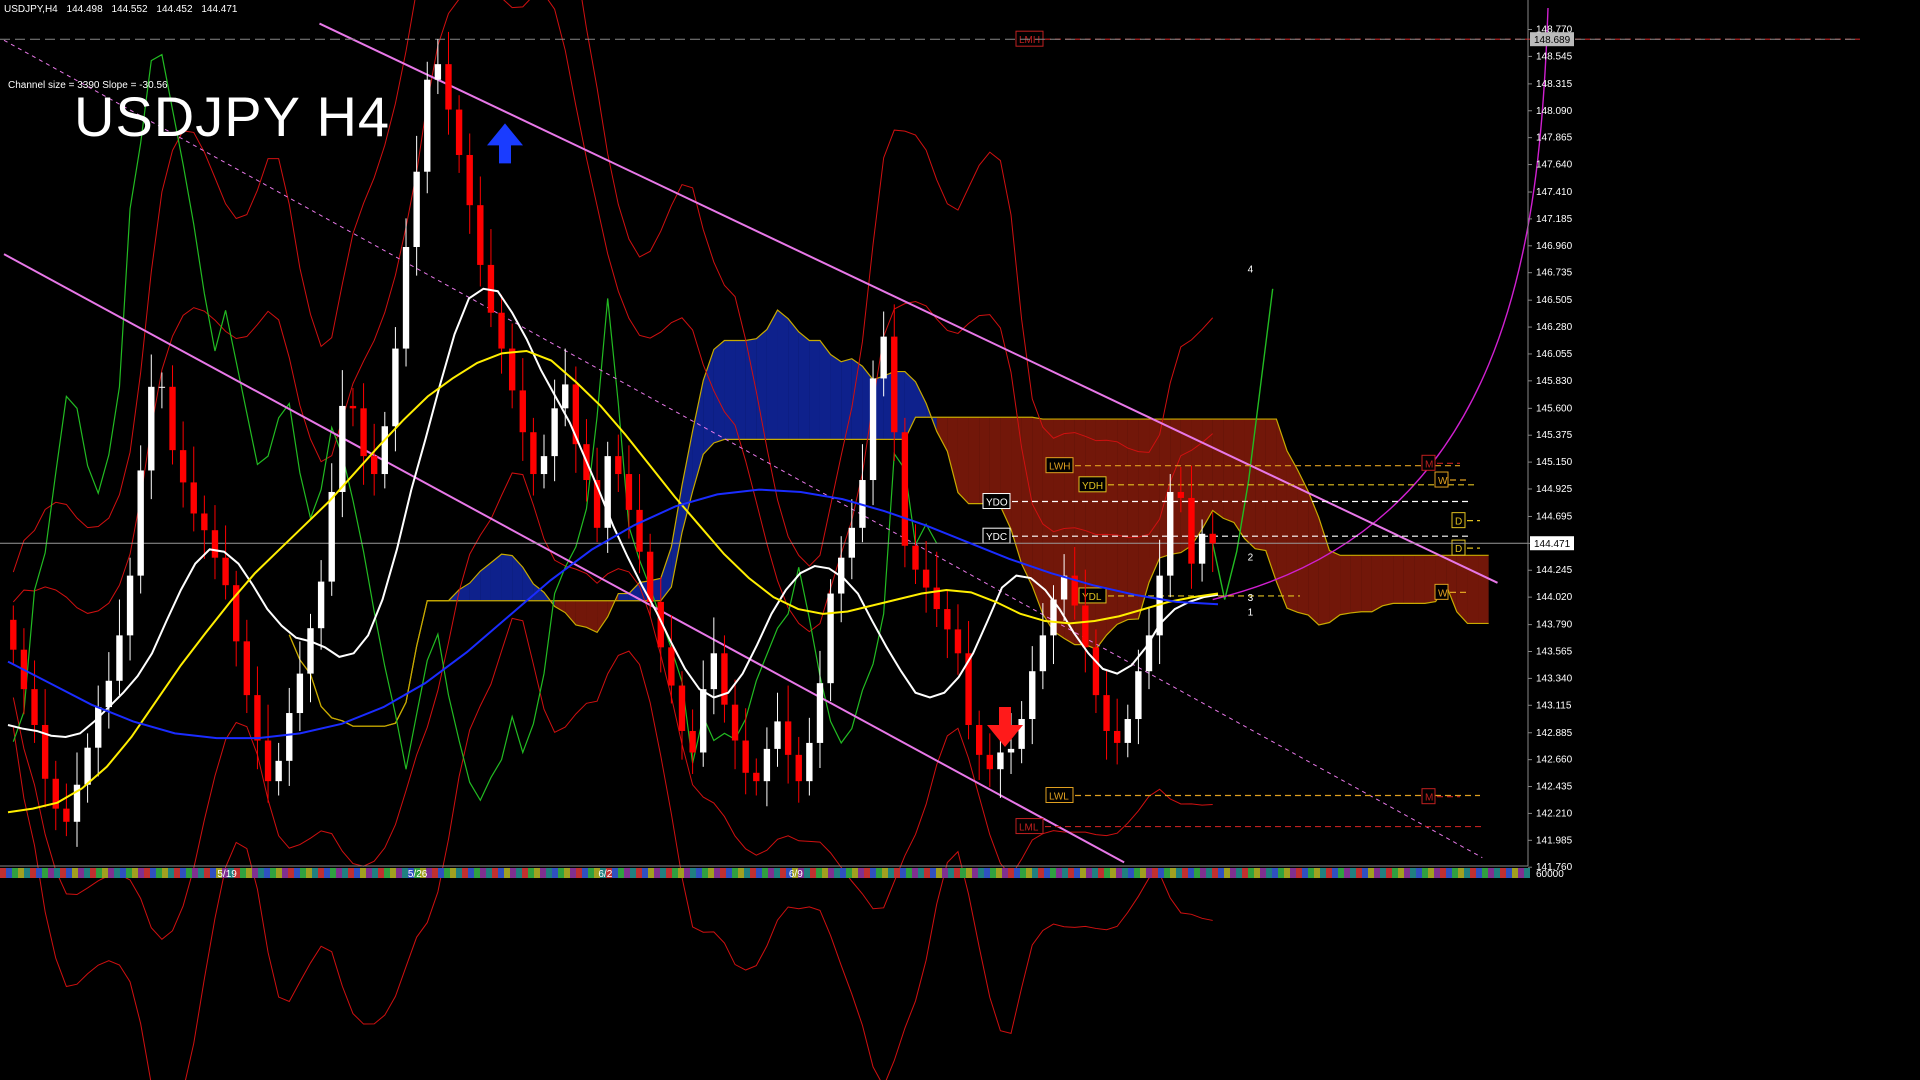  What do you see at coordinates (227, 874) in the screenshot?
I see `date-label: 5/19` at bounding box center [227, 874].